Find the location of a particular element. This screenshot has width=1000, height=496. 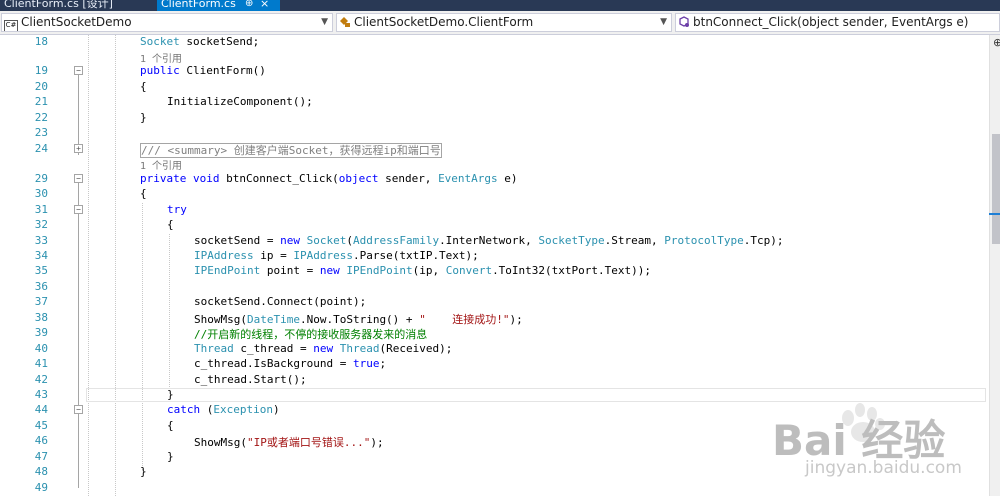

project-dropdown-value: ClientSocketDemo is located at coordinates (76, 22).